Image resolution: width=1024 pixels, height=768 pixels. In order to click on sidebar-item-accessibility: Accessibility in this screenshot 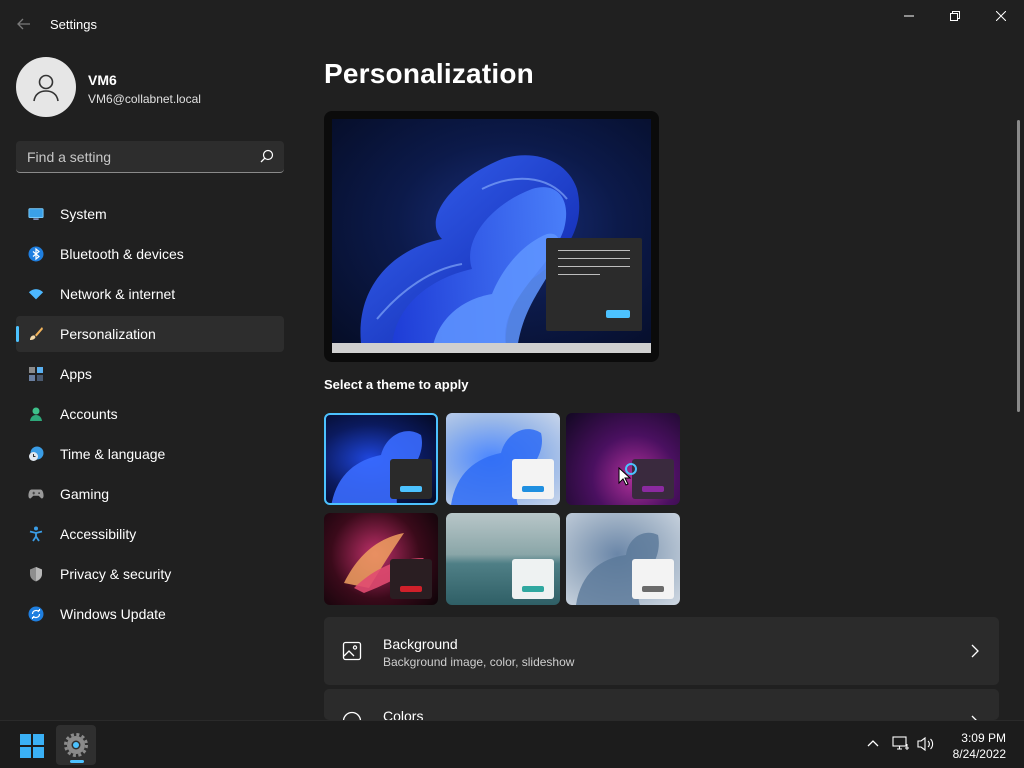, I will do `click(150, 534)`.